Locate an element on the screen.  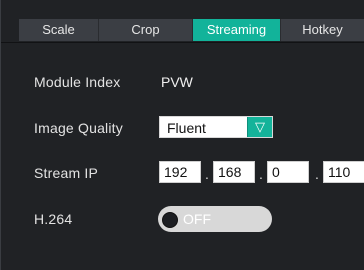
module-index-label: Module Index is located at coordinates (77, 82).